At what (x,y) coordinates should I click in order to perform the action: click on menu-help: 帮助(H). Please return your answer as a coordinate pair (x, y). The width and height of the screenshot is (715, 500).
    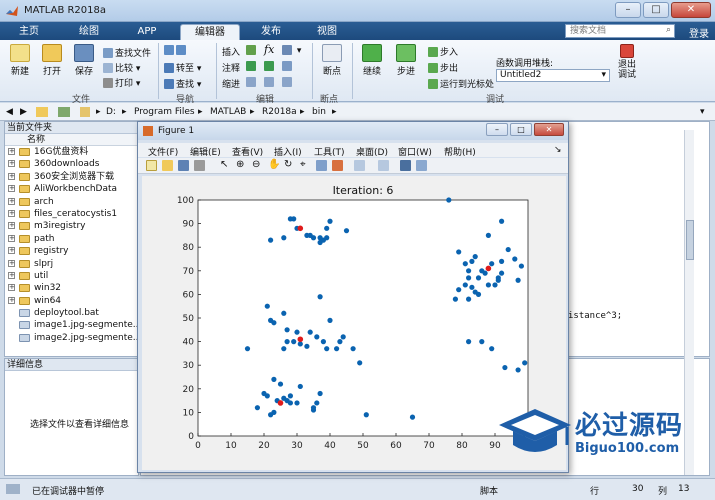
    Looking at the image, I should click on (460, 151).